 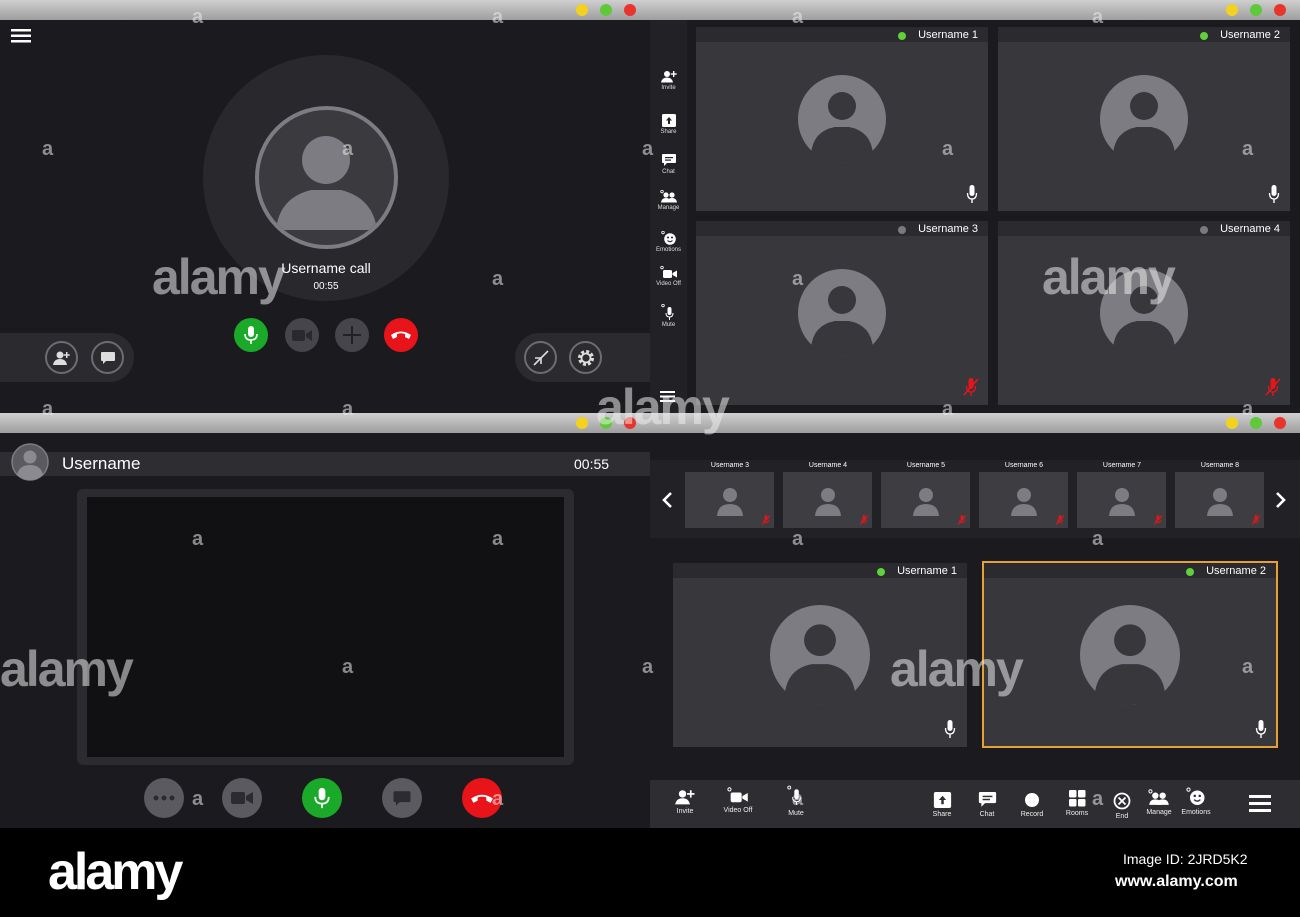 I want to click on participant-thumbnail: Username 8, so click(x=1220, y=494).